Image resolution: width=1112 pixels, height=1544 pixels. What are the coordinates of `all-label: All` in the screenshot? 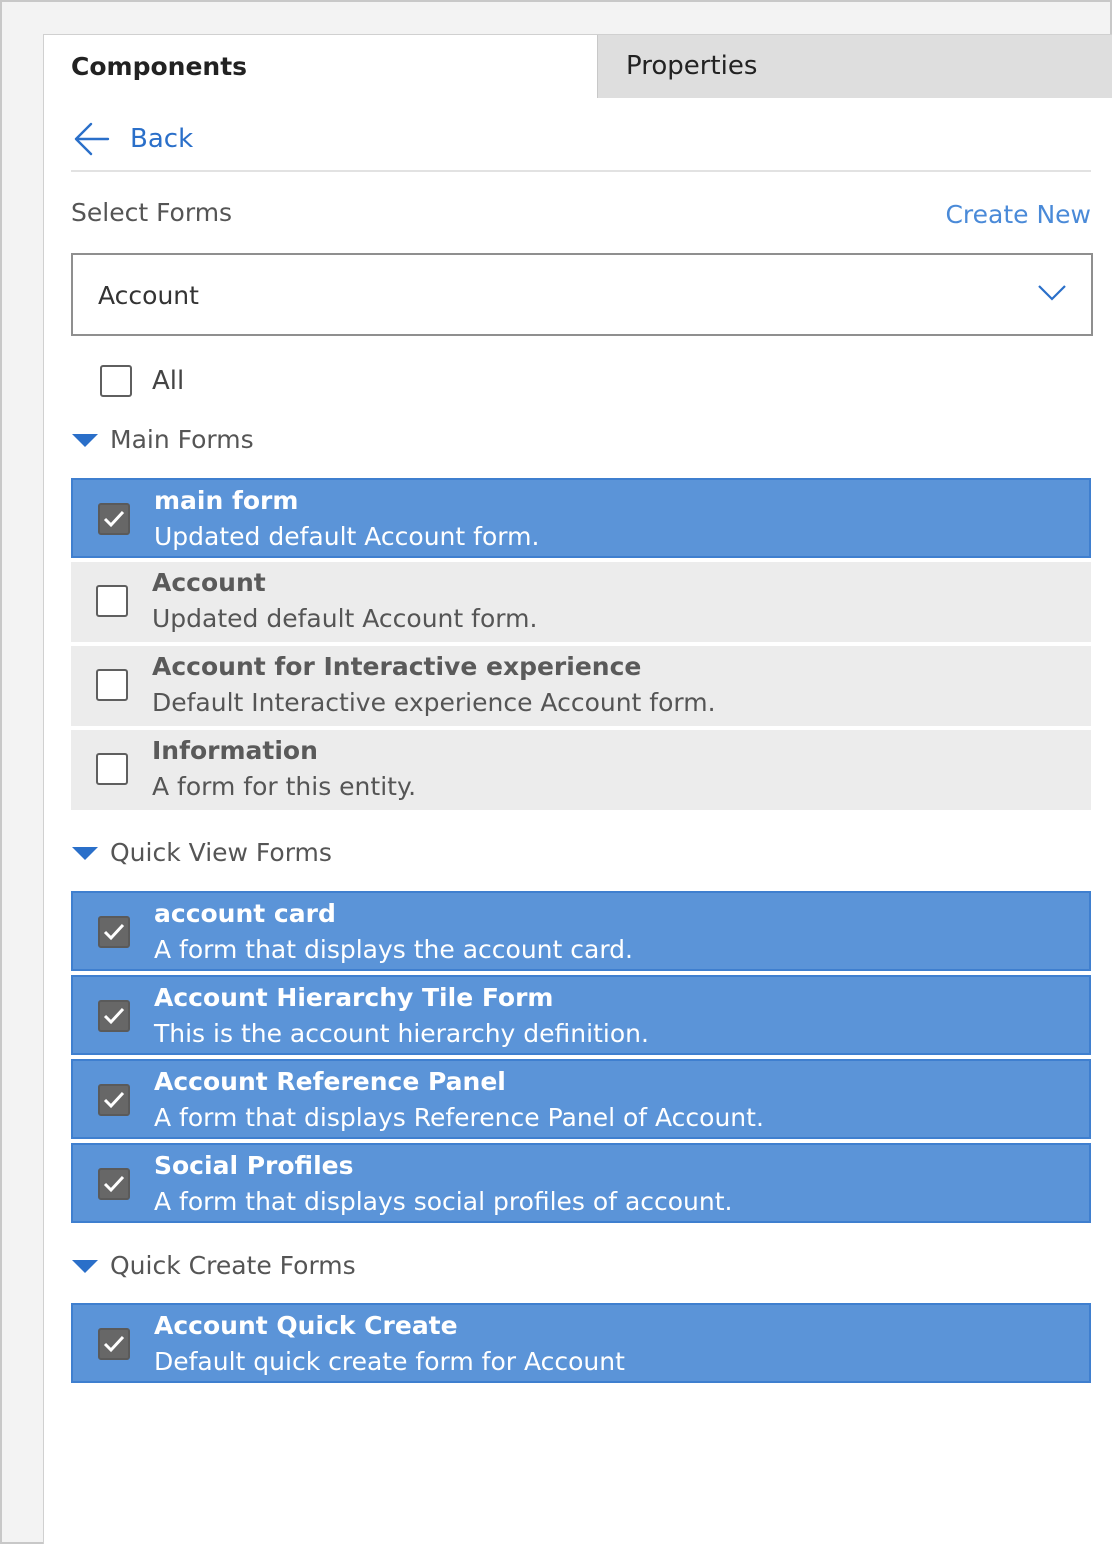 It's located at (168, 381).